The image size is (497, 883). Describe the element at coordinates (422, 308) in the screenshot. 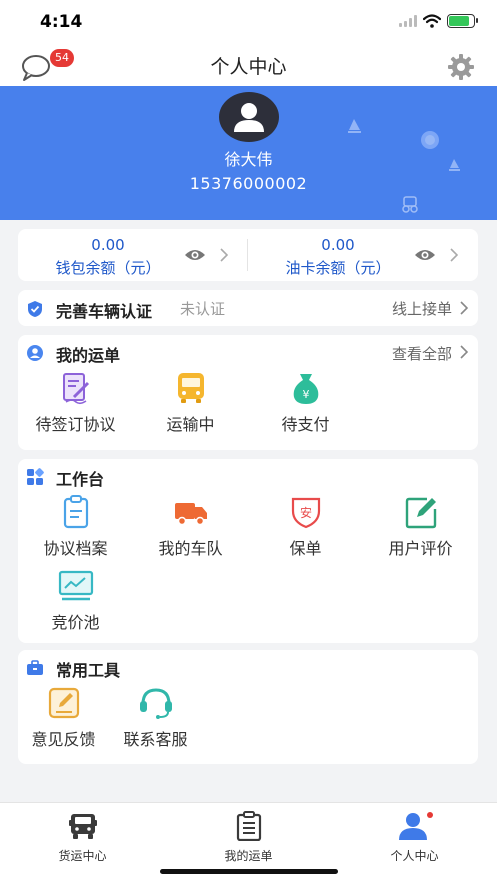

I see `online-order-link: 线上接单` at that location.